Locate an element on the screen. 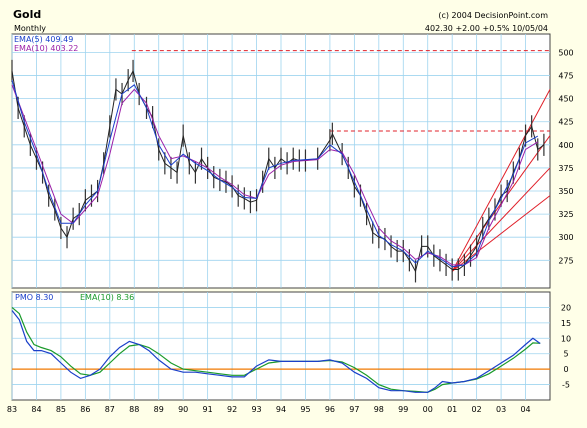 This screenshot has width=587, height=428. price-y-tick-label: 300 is located at coordinates (565, 237).